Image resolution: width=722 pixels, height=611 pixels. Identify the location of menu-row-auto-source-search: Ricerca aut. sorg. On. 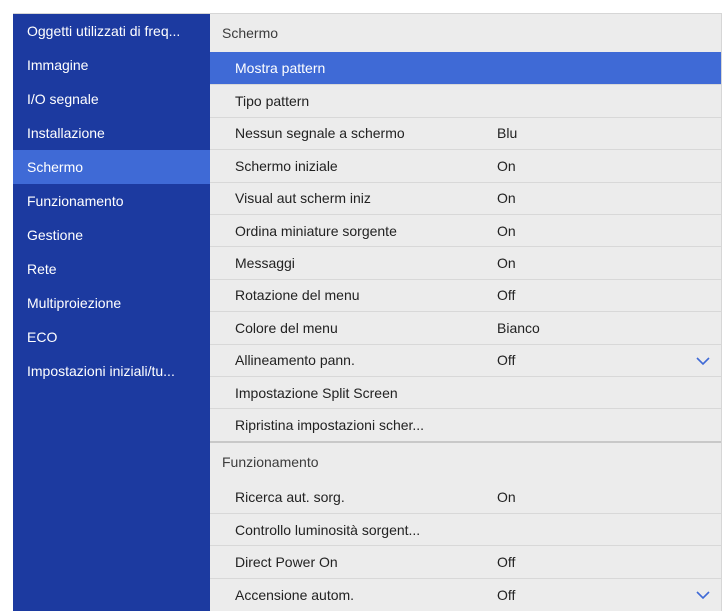
(465, 497).